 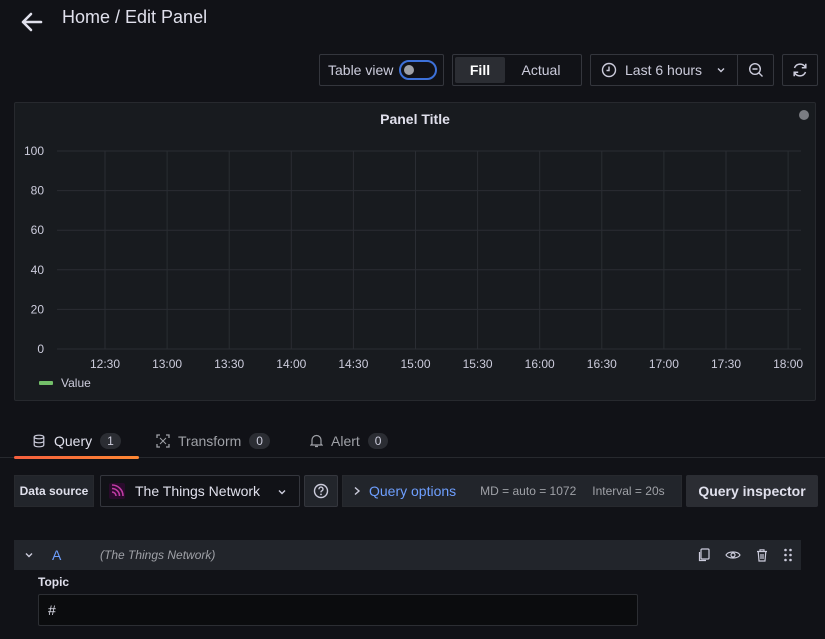 What do you see at coordinates (117, 491) in the screenshot?
I see `things-network-logo-icon` at bounding box center [117, 491].